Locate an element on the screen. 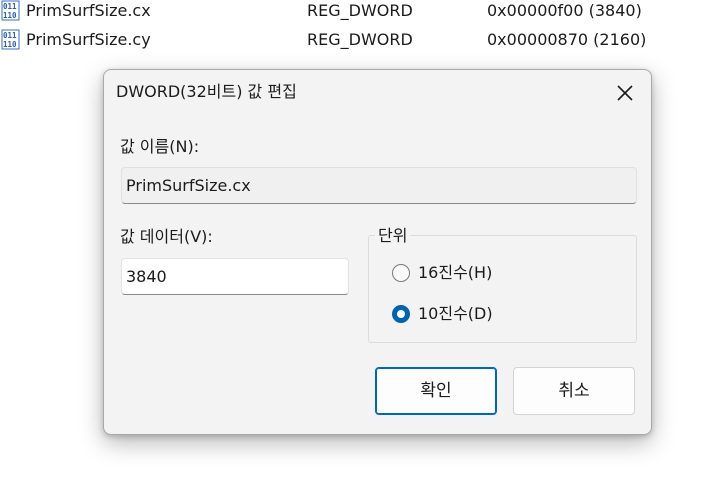 This screenshot has height=480, width=702. decimal-radio-label: 10진수(D) is located at coordinates (455, 314).